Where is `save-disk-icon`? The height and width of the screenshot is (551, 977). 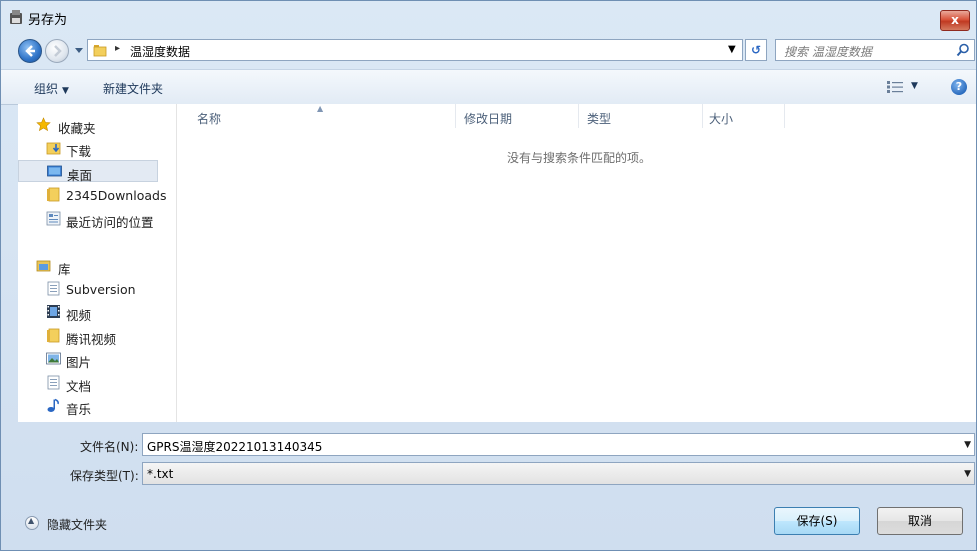 save-disk-icon is located at coordinates (16, 17).